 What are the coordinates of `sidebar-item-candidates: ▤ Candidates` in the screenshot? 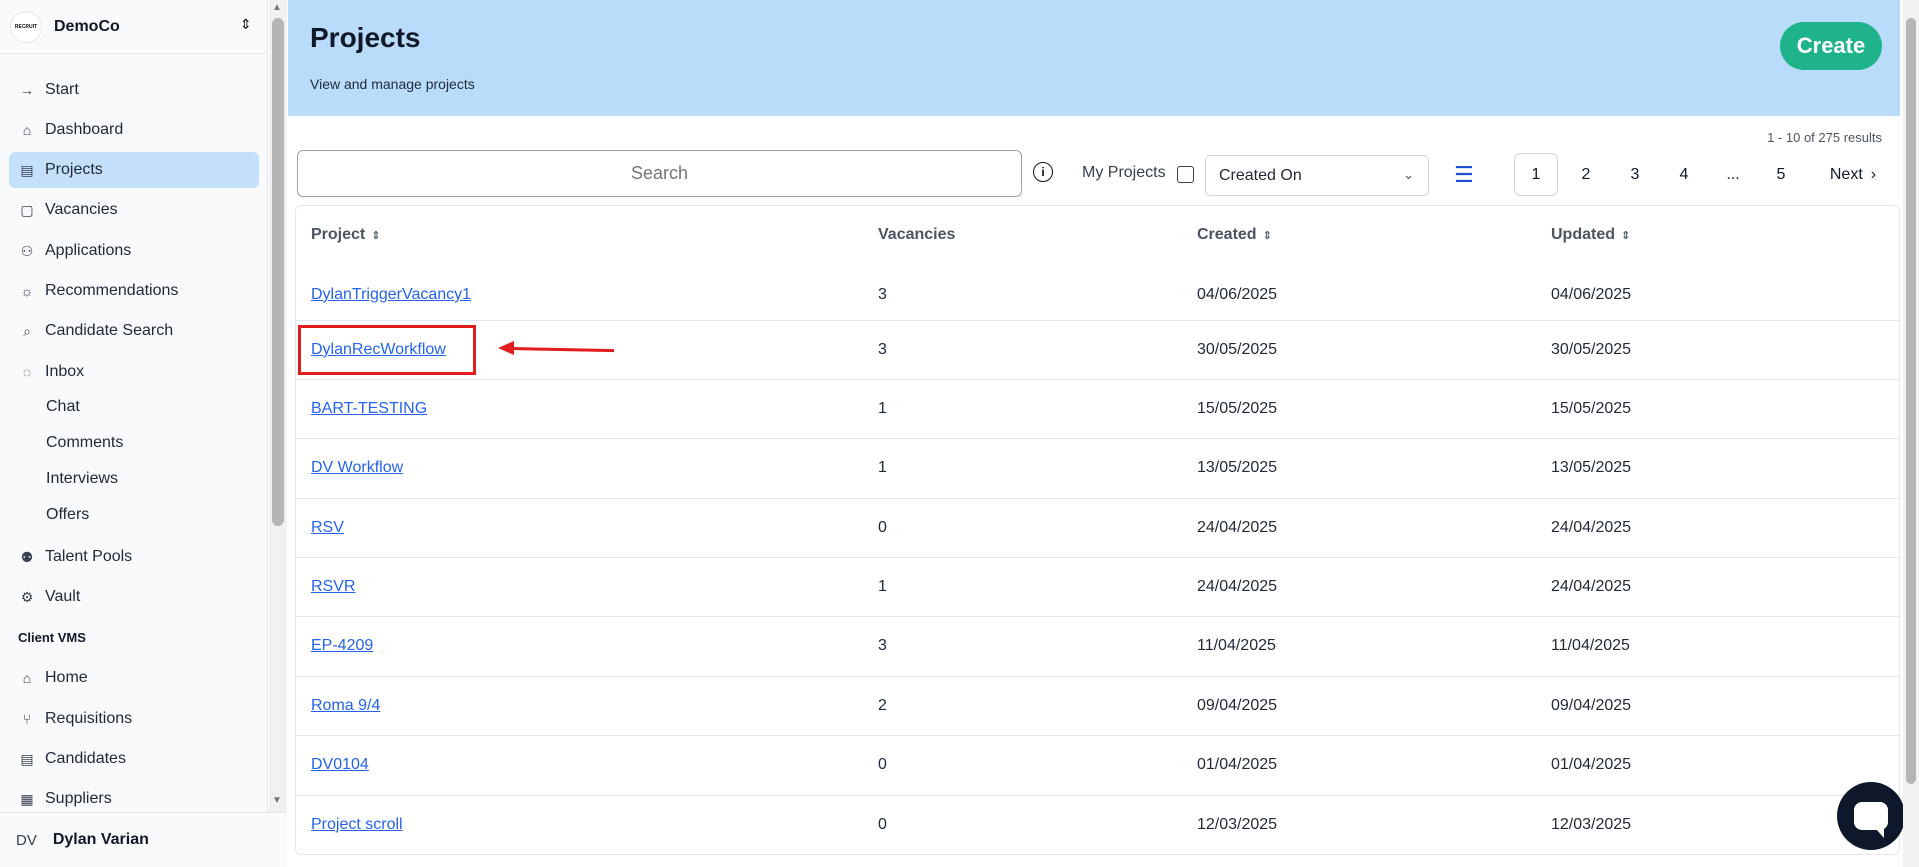 It's located at (134, 759).